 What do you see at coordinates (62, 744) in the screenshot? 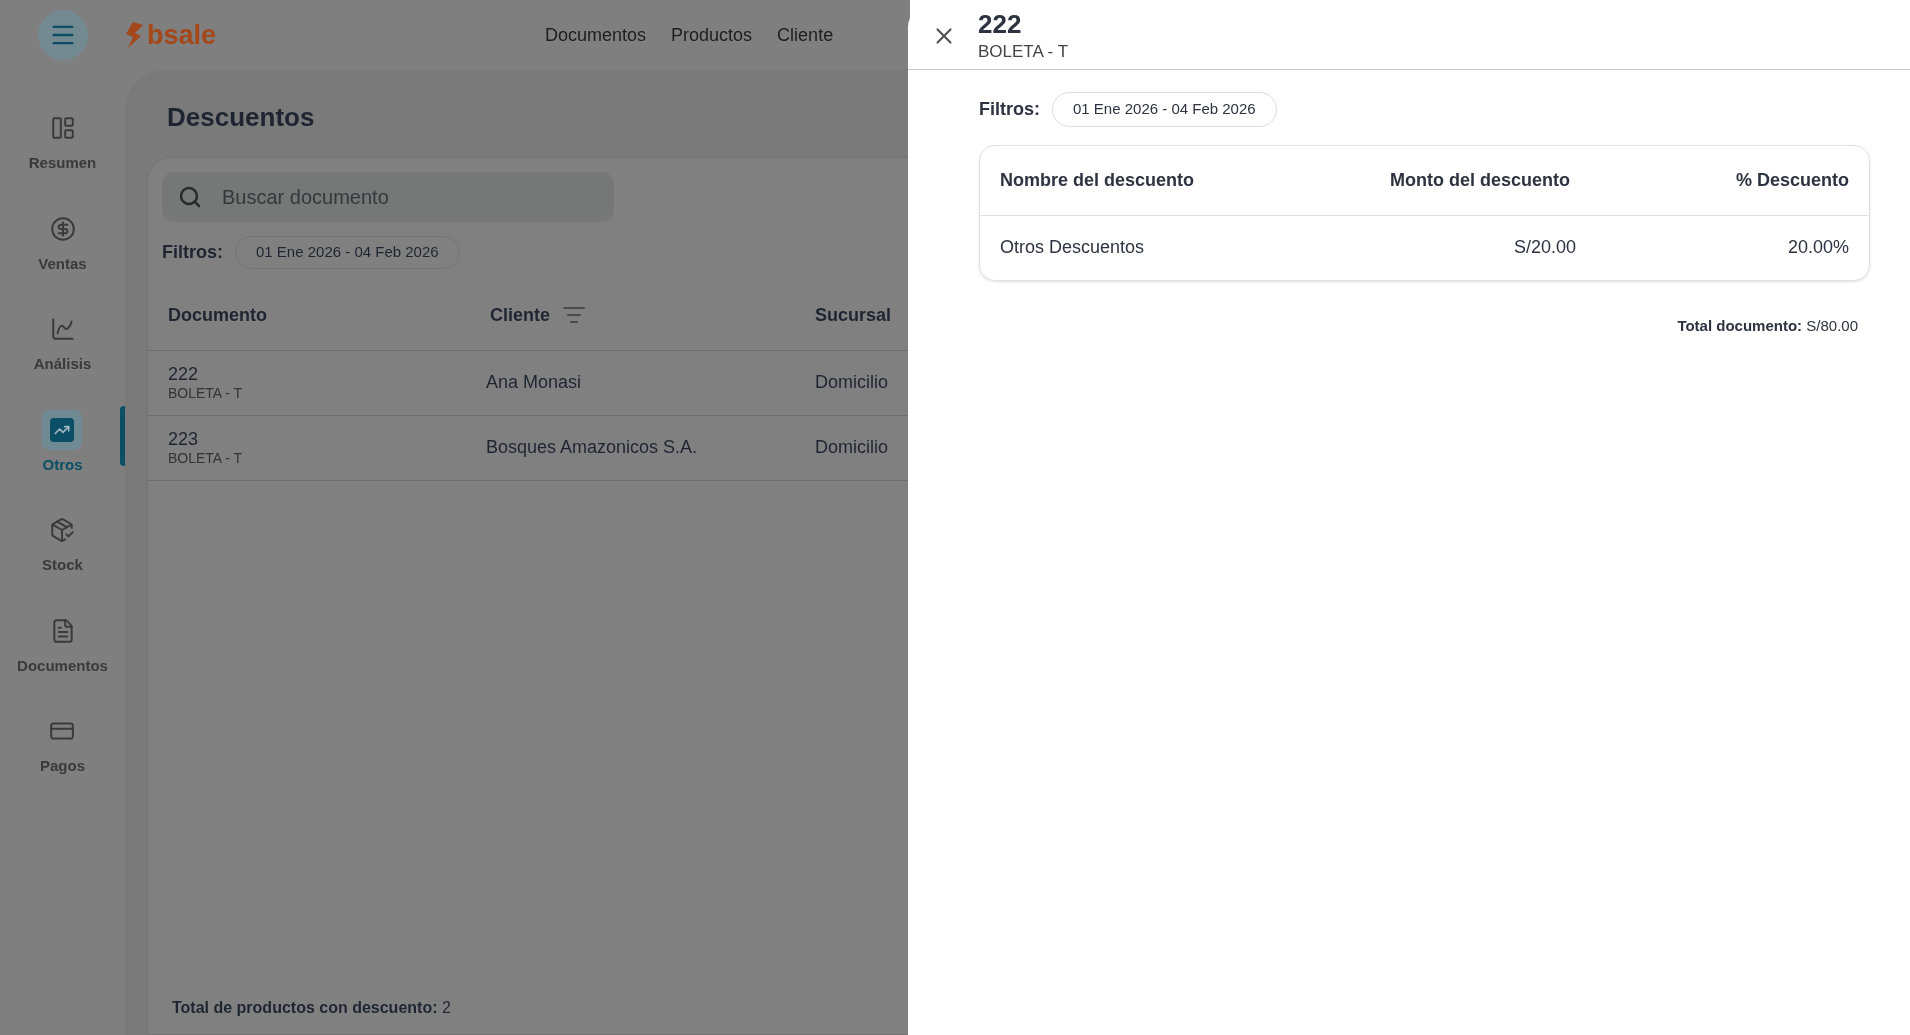
I see `sidebar-item: Pagos` at bounding box center [62, 744].